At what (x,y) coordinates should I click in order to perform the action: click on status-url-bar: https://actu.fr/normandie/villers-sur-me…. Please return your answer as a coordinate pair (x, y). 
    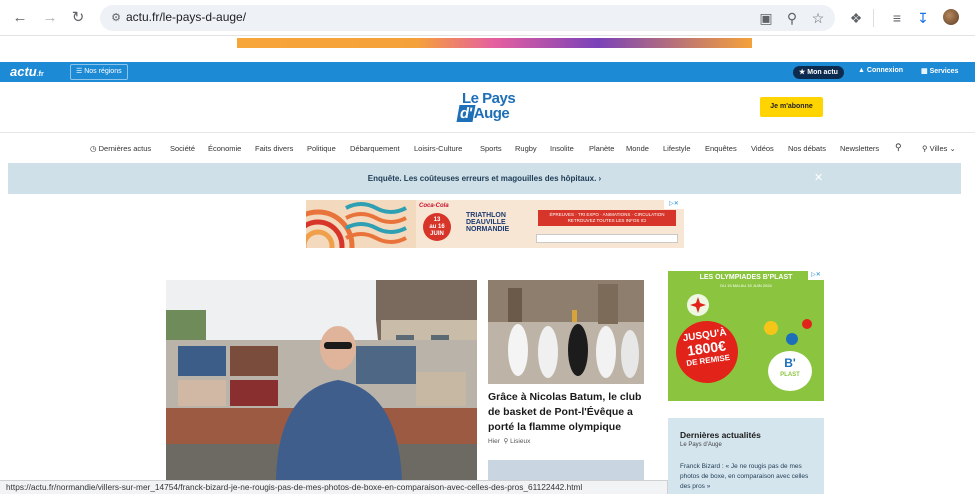
    Looking at the image, I should click on (334, 487).